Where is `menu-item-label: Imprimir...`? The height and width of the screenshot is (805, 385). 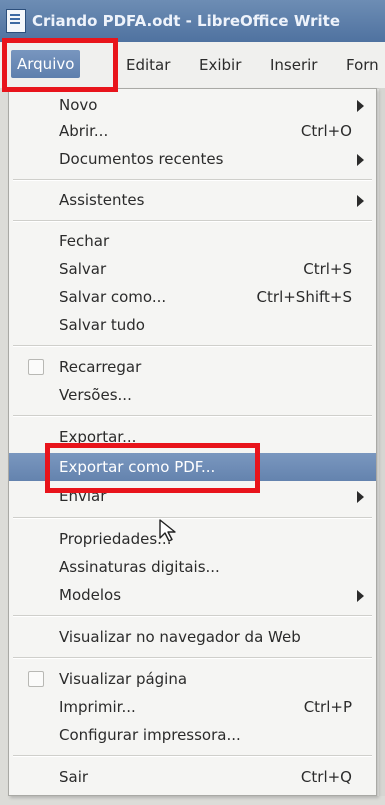
menu-item-label: Imprimir... is located at coordinates (97, 707).